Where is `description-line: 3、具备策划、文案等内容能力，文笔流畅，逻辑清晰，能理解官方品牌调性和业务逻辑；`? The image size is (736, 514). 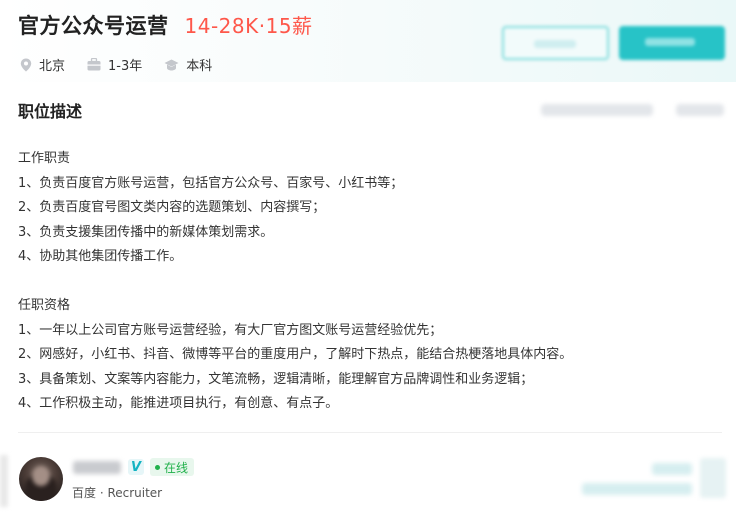 description-line: 3、具备策划、文案等内容能力，文笔流畅，逻辑清晰，能理解官方品牌调性和业务逻辑； is located at coordinates (276, 379).